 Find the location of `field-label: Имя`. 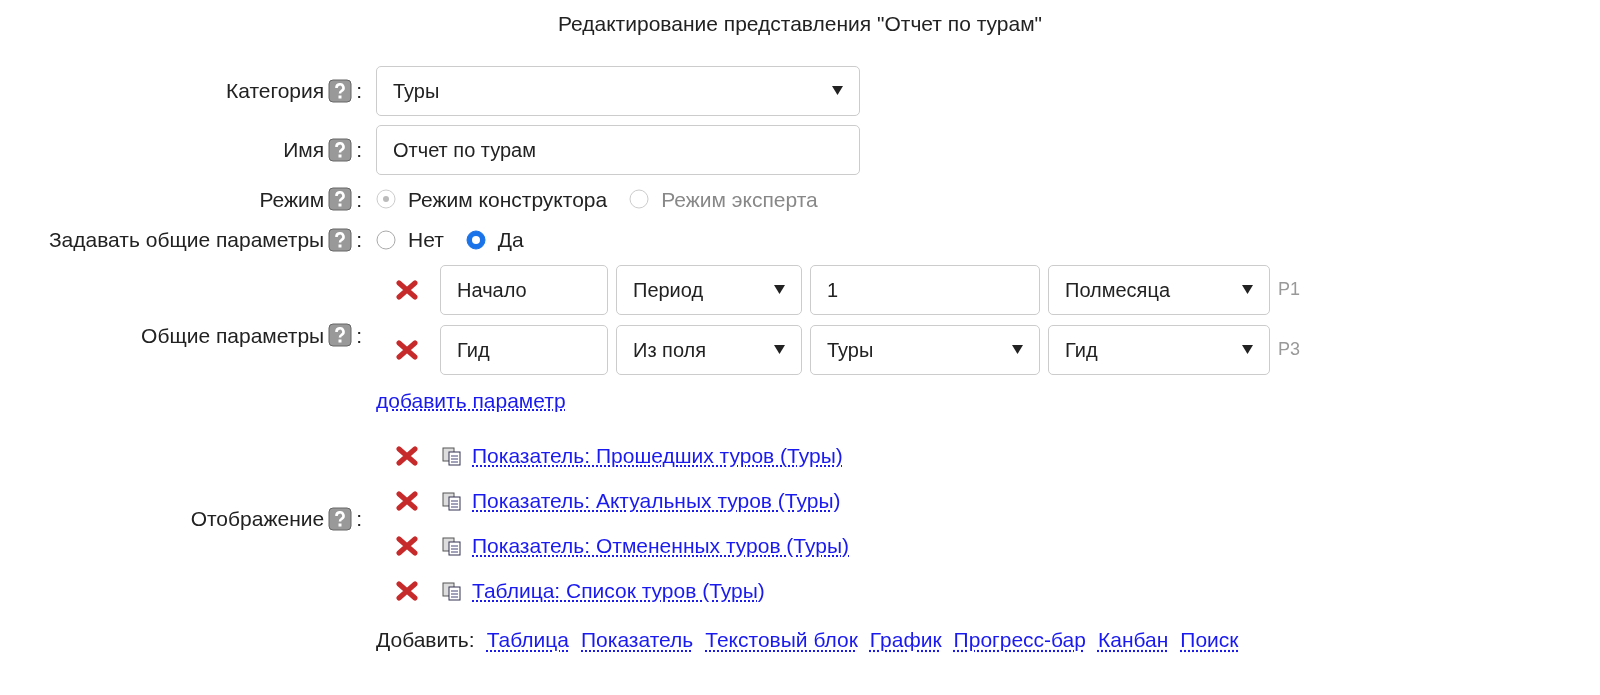

field-label: Имя is located at coordinates (304, 149).